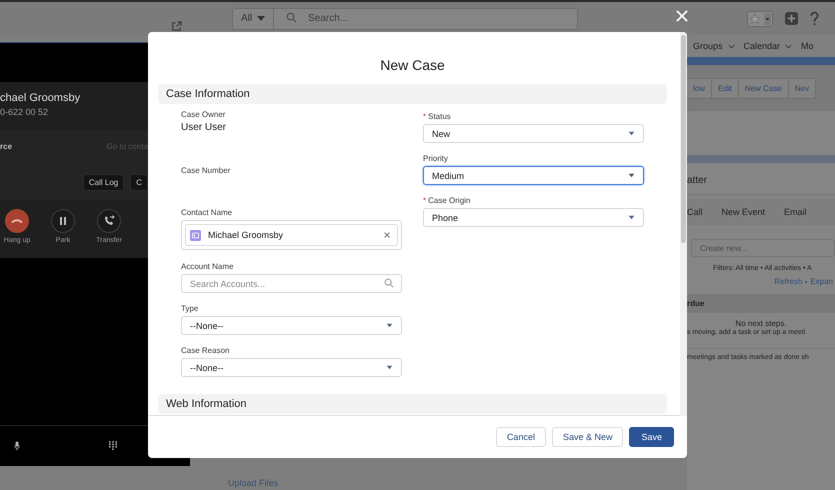  Describe the element at coordinates (533, 133) in the screenshot. I see `select-field: New` at that location.